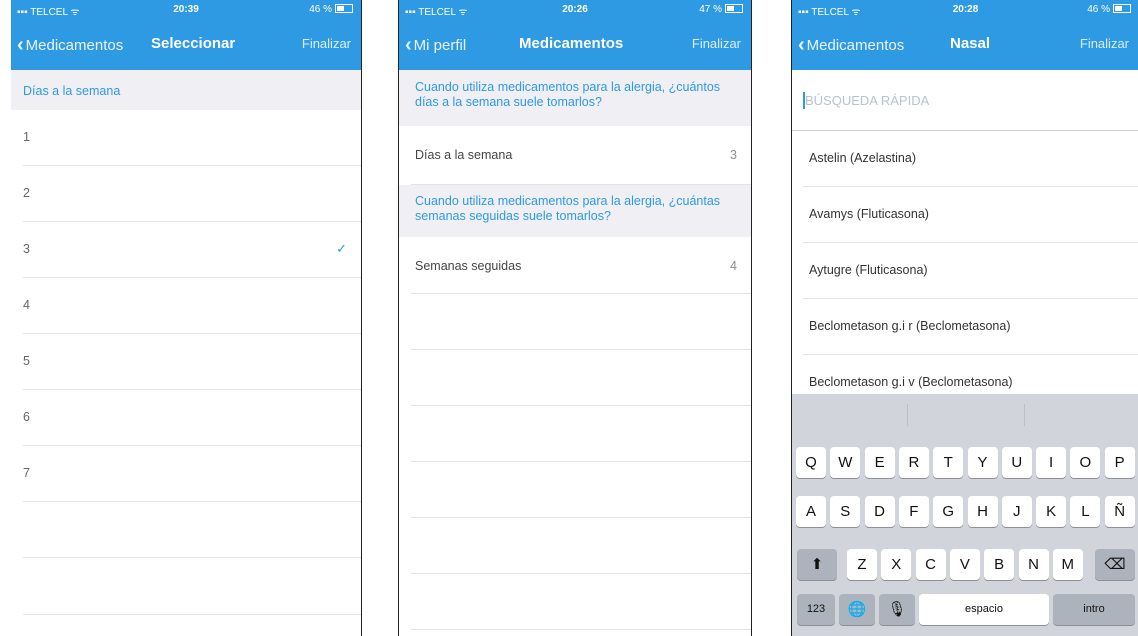 The height and width of the screenshot is (636, 1138). What do you see at coordinates (930, 564) in the screenshot?
I see `key-c: C` at bounding box center [930, 564].